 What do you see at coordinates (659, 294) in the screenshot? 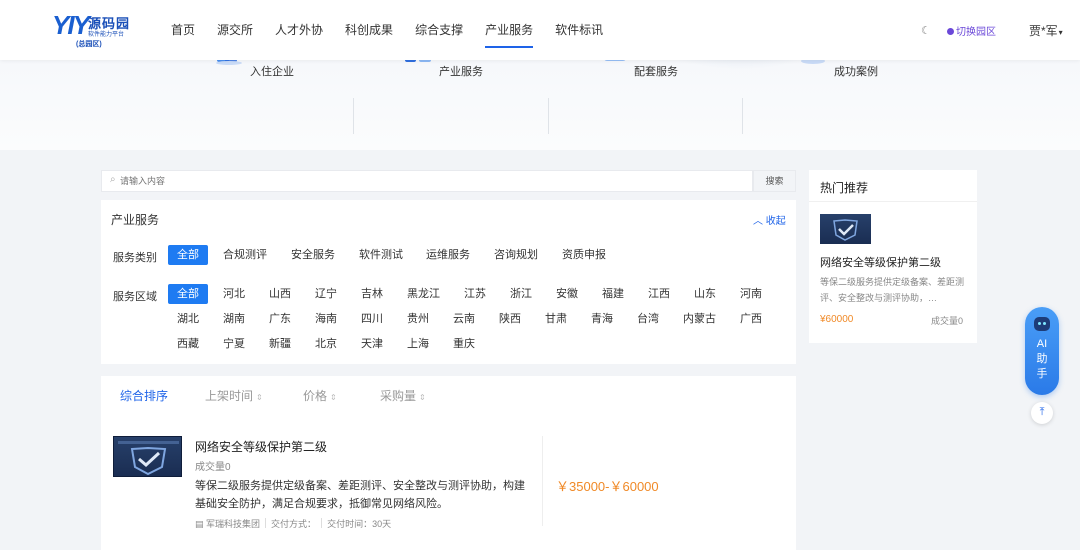
I see `region-chip: 江西` at bounding box center [659, 294].